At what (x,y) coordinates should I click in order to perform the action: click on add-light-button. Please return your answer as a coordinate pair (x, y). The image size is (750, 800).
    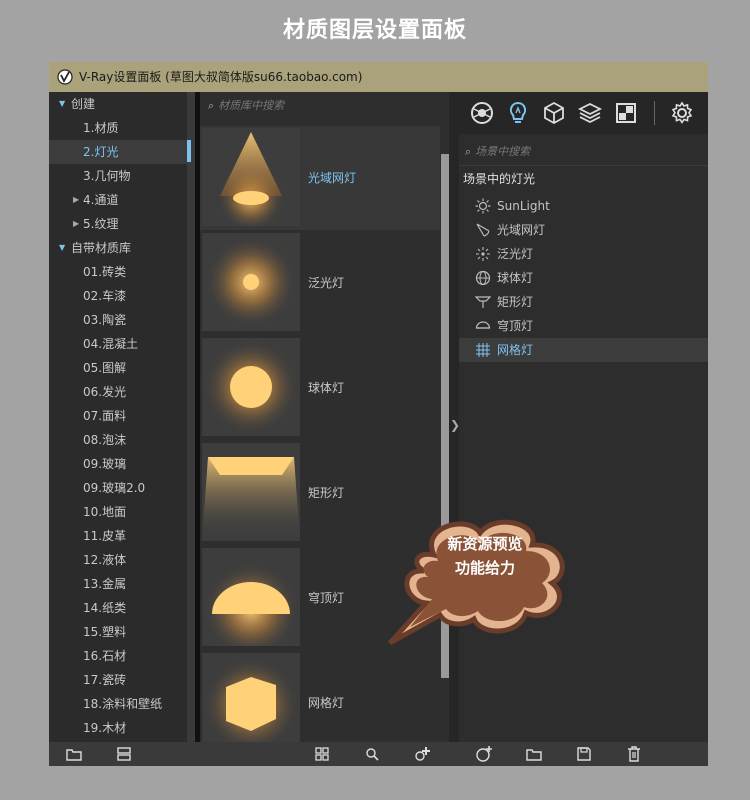
    Looking at the image, I should click on (484, 754).